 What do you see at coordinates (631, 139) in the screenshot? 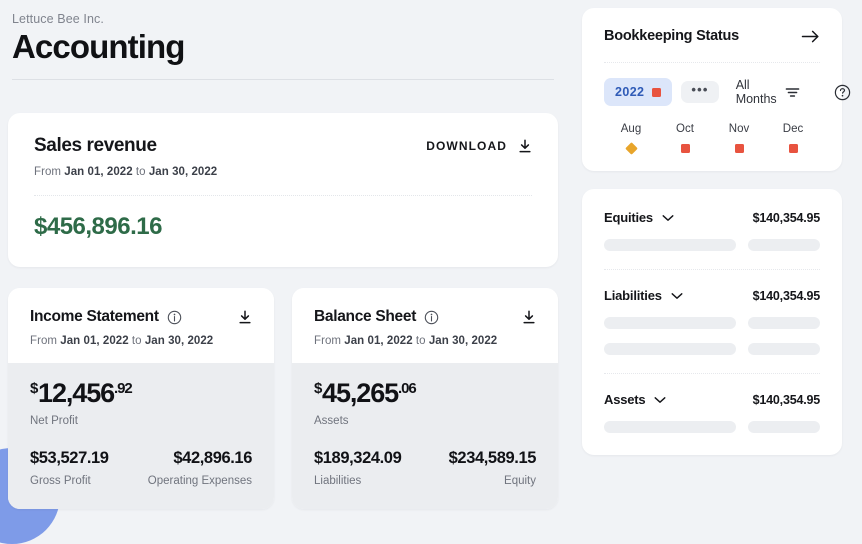
I see `month-item-aug: Aug` at bounding box center [631, 139].